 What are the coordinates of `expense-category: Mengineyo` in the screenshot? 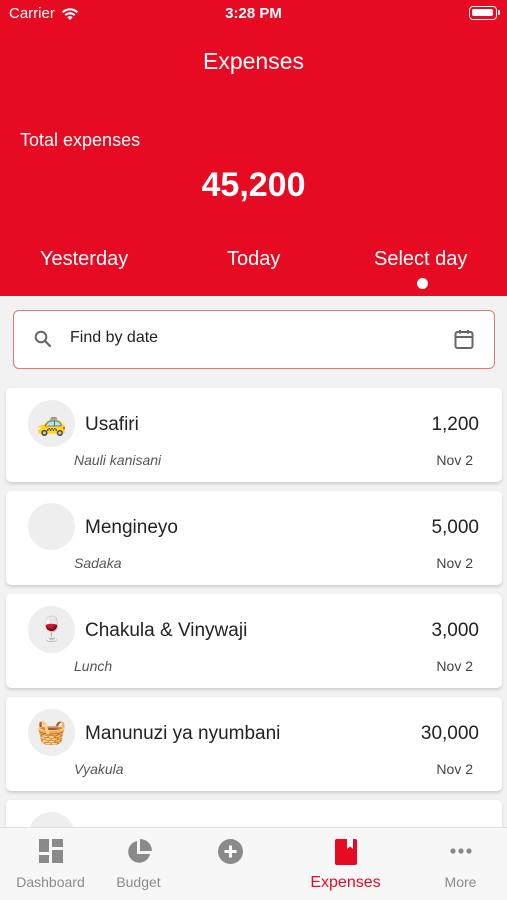 It's located at (131, 527).